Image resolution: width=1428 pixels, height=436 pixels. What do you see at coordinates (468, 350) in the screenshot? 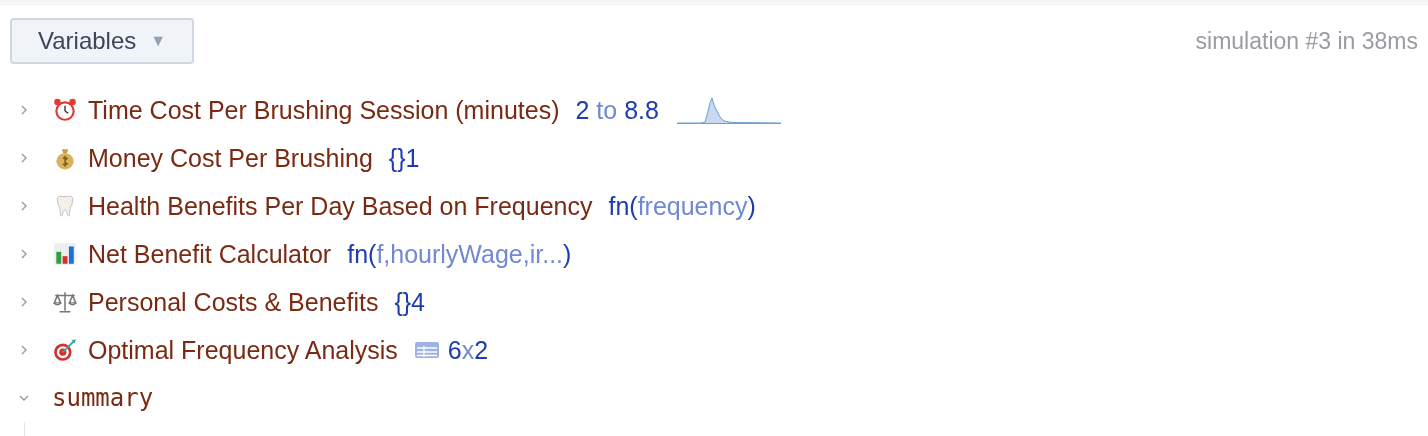
I see `table-dimensions: 6x2` at bounding box center [468, 350].